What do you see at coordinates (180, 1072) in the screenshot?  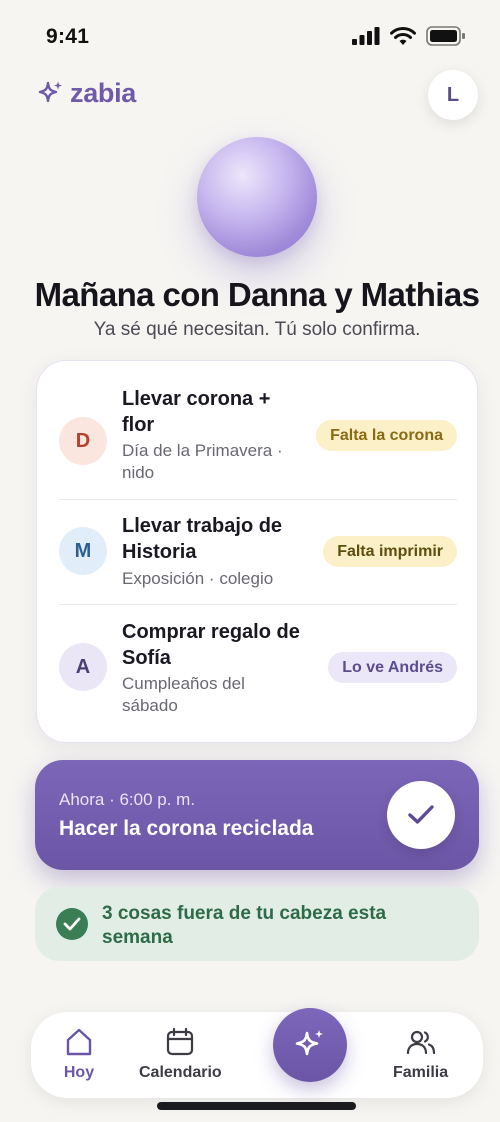 I see `nav-label: Calendario` at bounding box center [180, 1072].